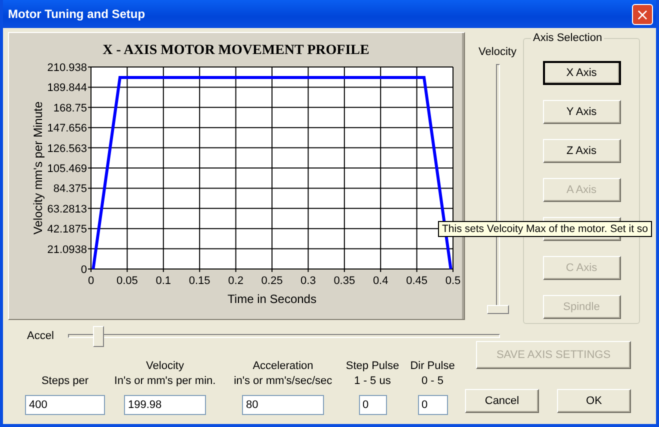 The image size is (659, 427). Describe the element at coordinates (38, 168) in the screenshot. I see `y-axis-label: Velocity mm's per Minute` at that location.